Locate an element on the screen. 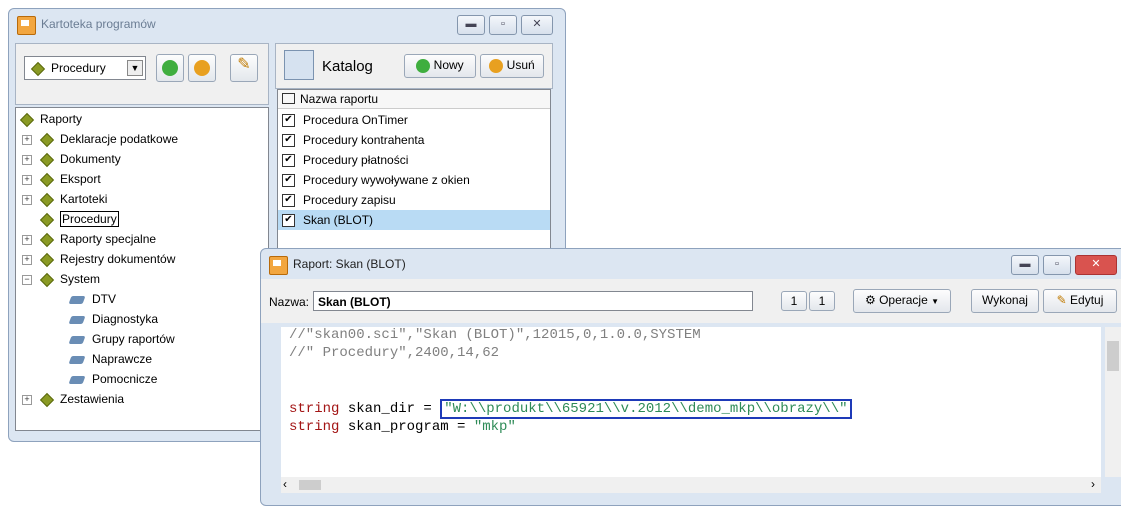 The image size is (1121, 506). tree-item: Dokumenty is located at coordinates (80, 159).